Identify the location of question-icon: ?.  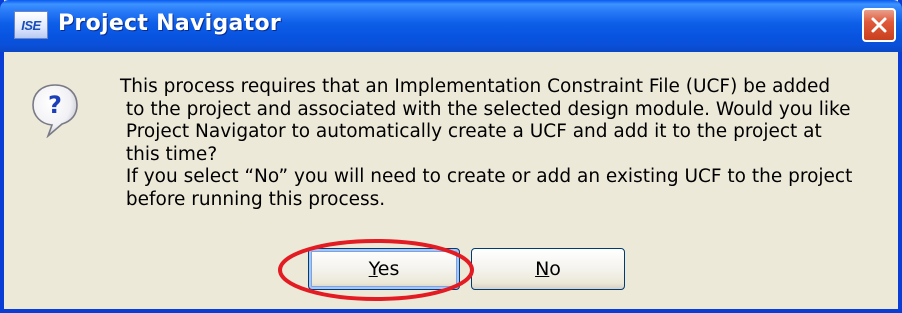
(55, 111).